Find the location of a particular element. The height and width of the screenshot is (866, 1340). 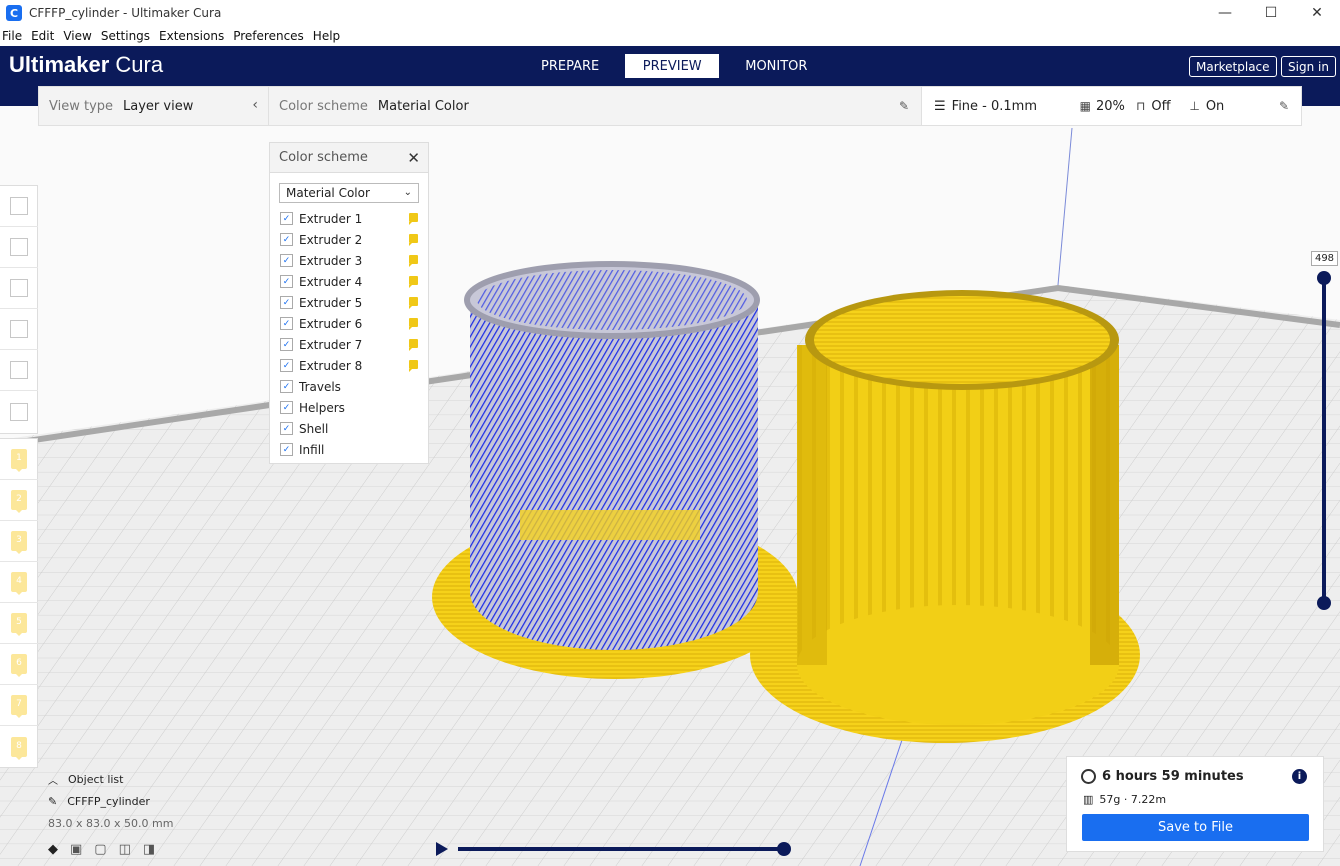

play-icon is located at coordinates (442, 849).